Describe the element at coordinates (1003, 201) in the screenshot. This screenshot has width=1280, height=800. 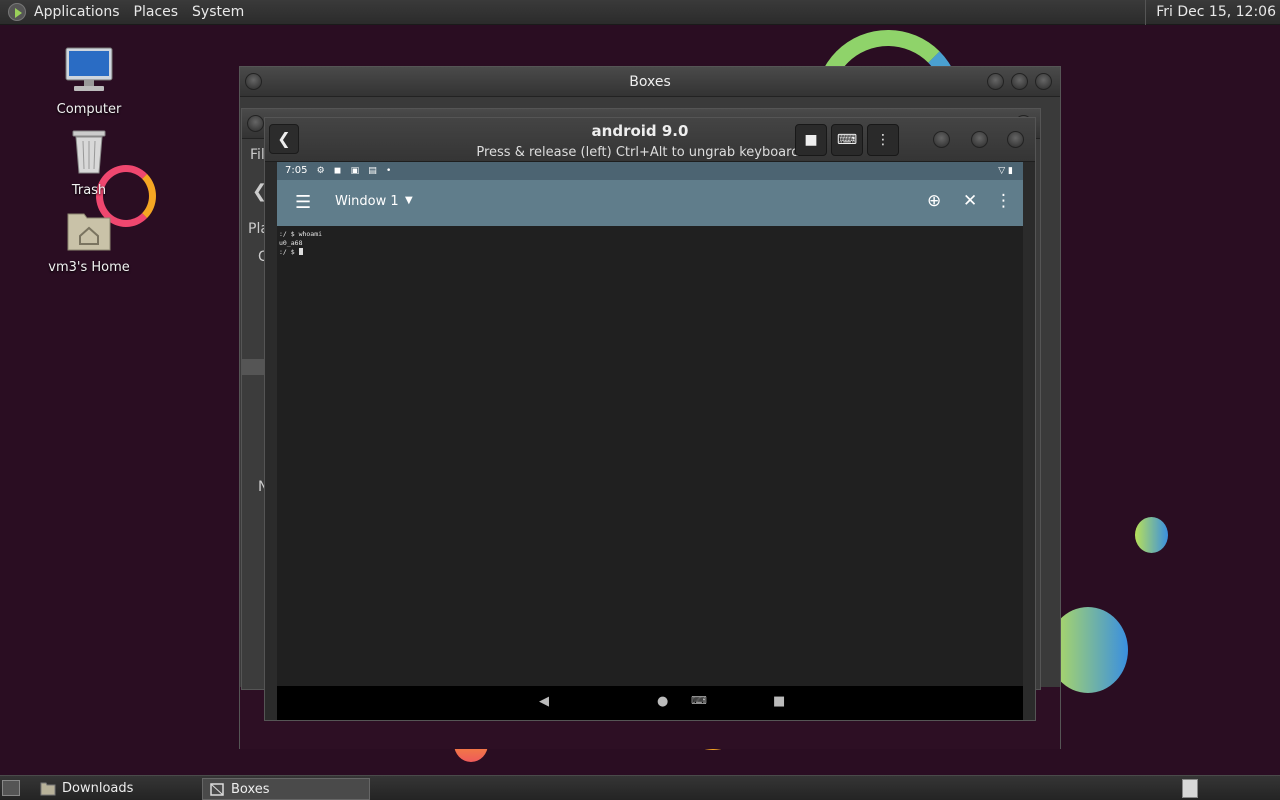
I see `overflow-menu-icon: ⋮` at that location.